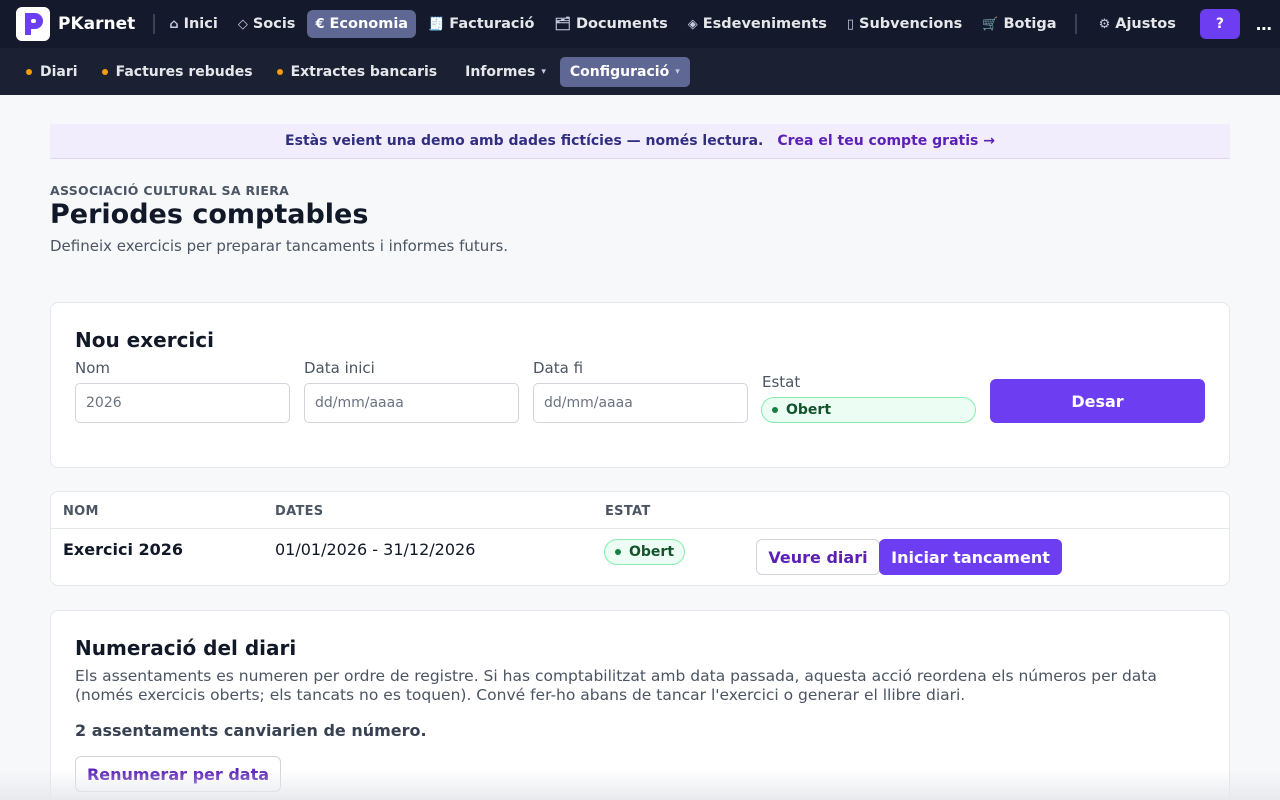 The width and height of the screenshot is (1280, 800). I want to click on end-date-label: Data fi, so click(558, 368).